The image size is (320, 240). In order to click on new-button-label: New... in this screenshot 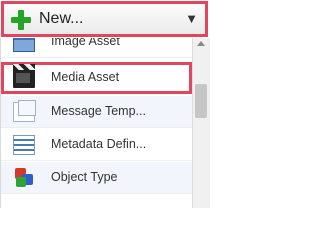, I will do `click(61, 18)`.